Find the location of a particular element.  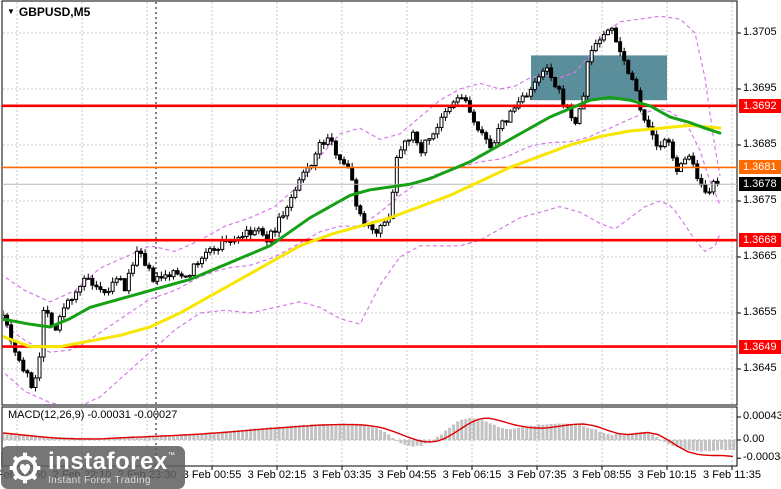

symbol-timeframe-text: GBPUSD,M5 is located at coordinates (54, 12).